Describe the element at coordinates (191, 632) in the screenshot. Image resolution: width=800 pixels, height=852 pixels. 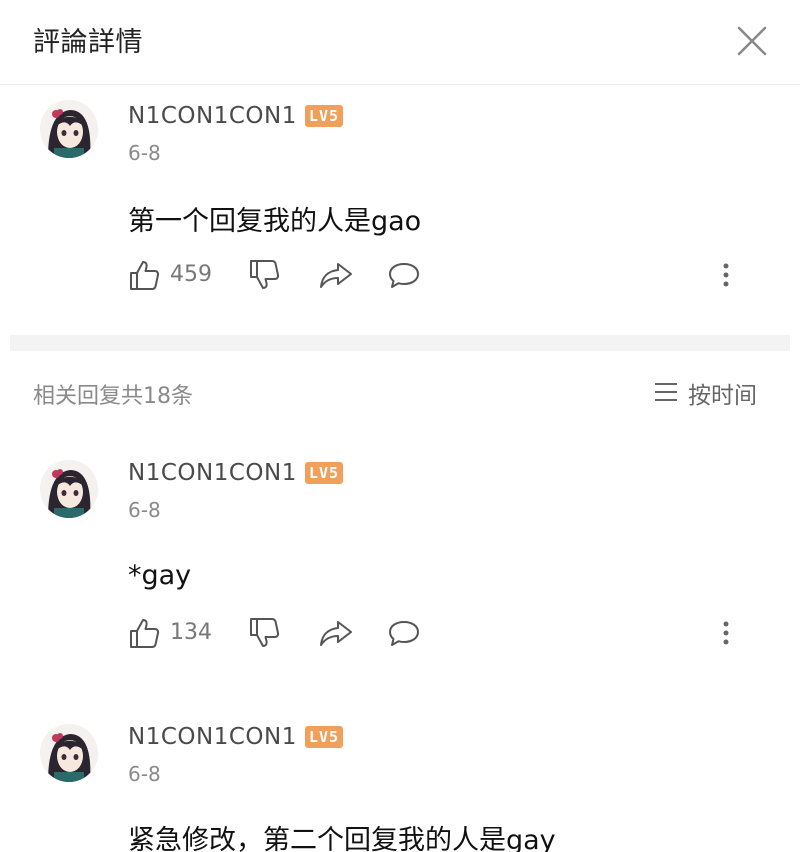
I see `like-count: 134` at that location.